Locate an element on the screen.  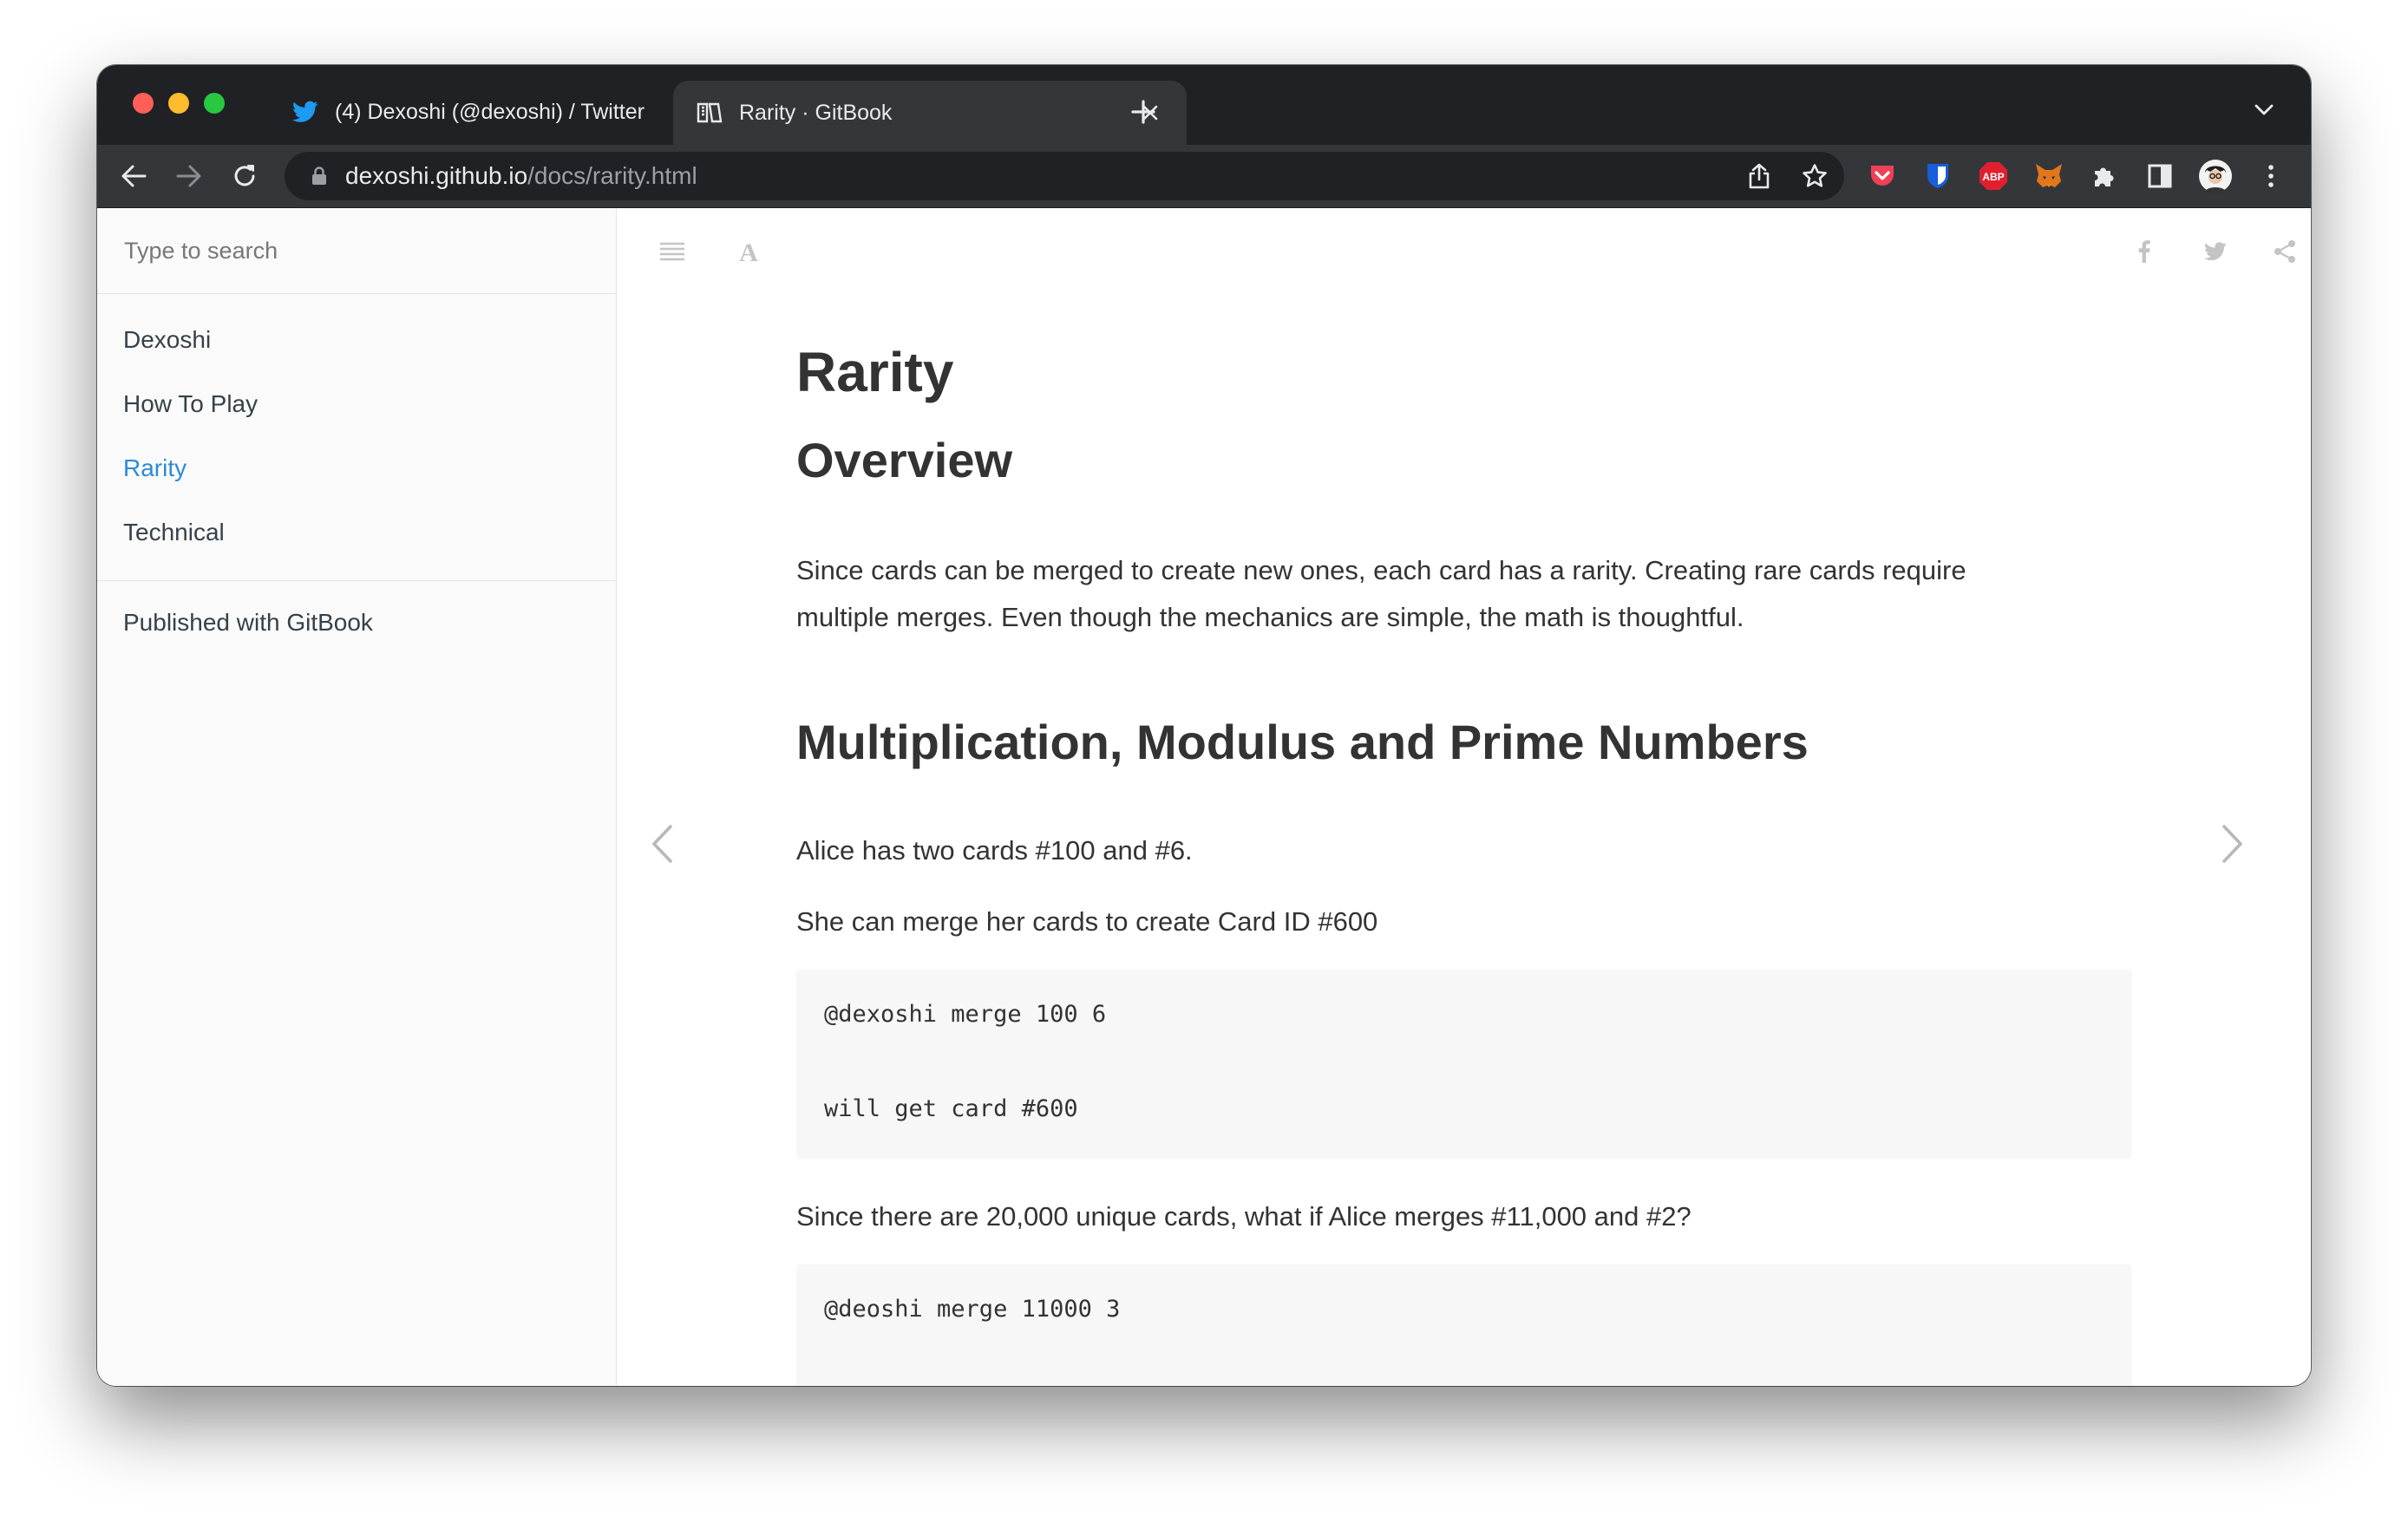
code-block-2: @deoshi merge 11000 3 is located at coordinates (1464, 1325).